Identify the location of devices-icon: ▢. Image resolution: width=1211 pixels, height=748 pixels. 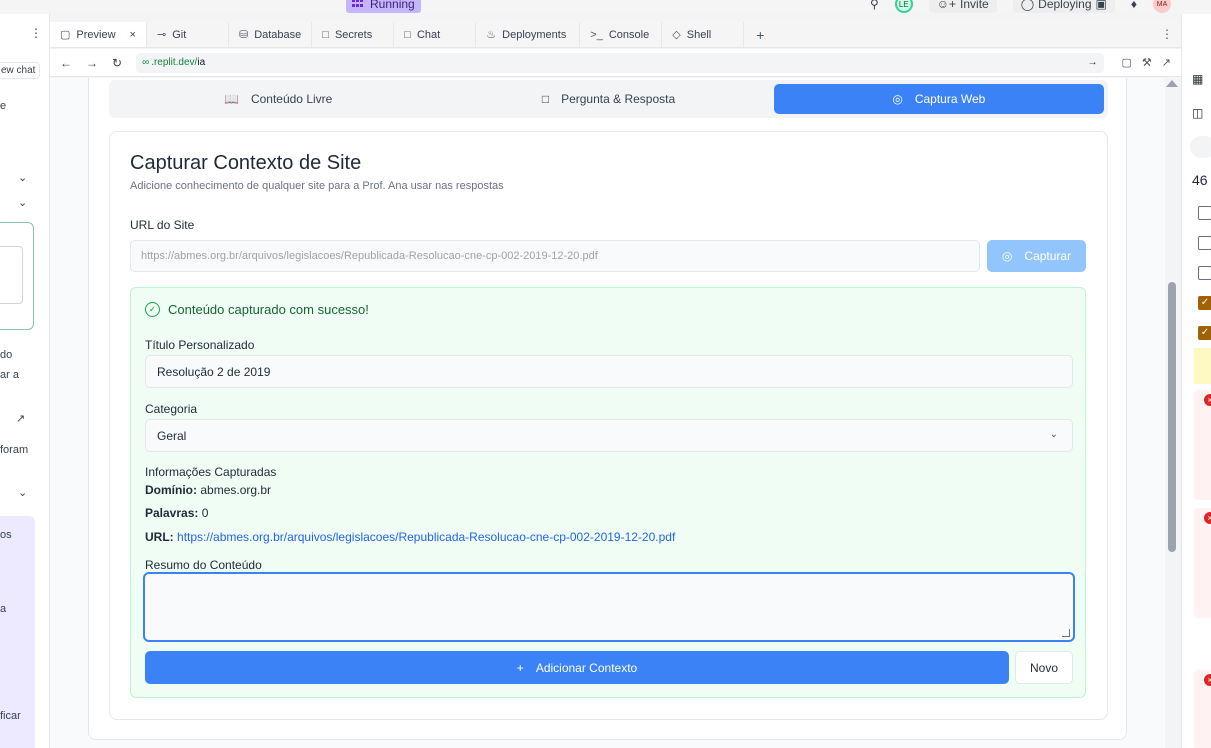
(1127, 62).